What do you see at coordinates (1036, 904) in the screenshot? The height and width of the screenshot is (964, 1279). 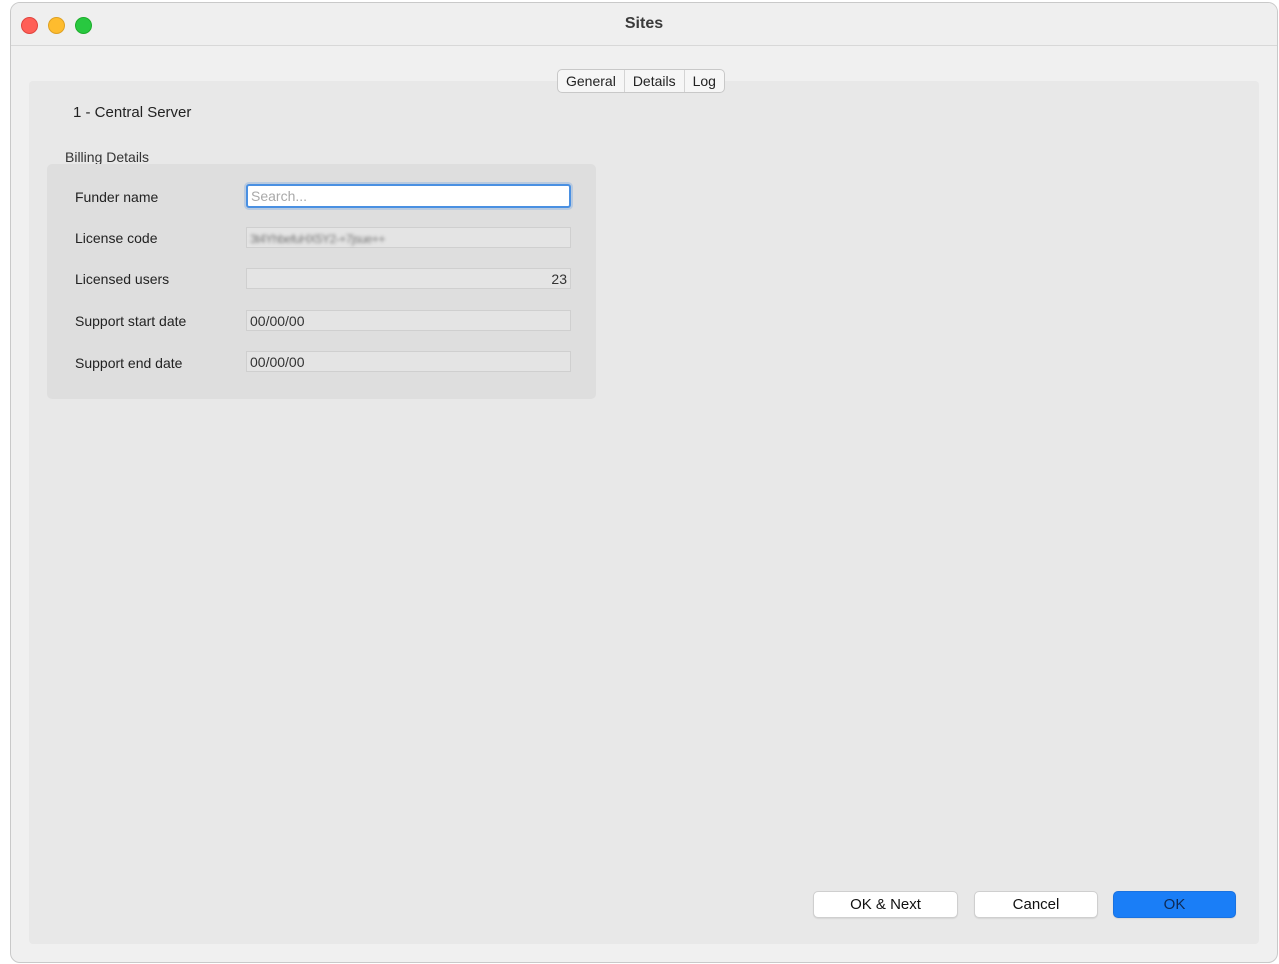 I see `cancel-button: Cancel` at bounding box center [1036, 904].